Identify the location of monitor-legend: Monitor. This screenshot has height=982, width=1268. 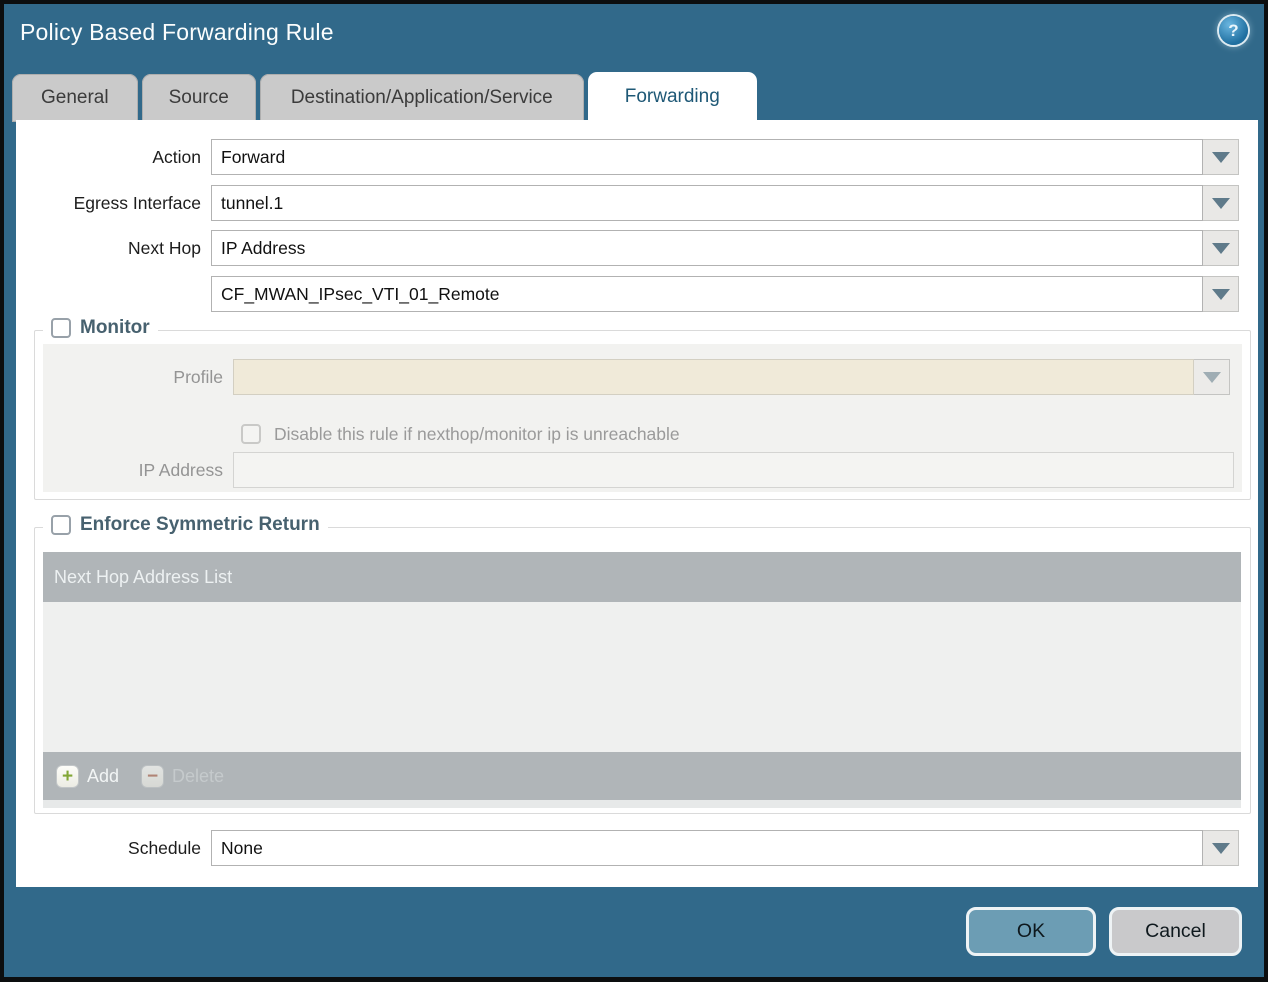
(100, 328).